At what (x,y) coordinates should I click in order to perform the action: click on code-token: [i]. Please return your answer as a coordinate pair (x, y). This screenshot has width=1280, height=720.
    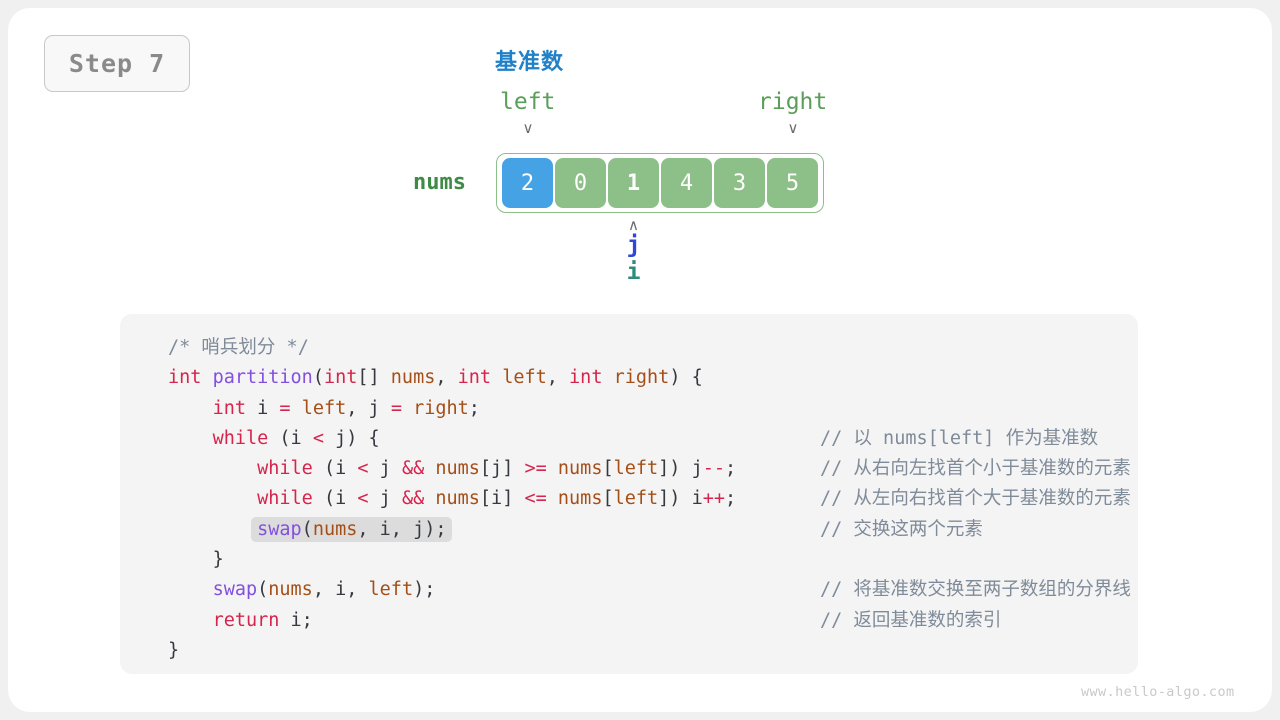
    Looking at the image, I should click on (502, 499).